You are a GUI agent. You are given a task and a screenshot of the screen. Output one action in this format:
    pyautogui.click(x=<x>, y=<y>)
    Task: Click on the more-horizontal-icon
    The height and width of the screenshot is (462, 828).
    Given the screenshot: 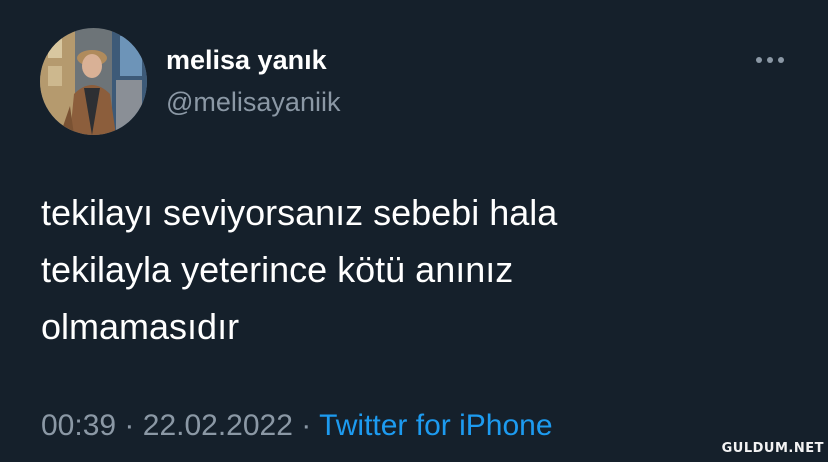 What is the action you would take?
    pyautogui.click(x=770, y=60)
    